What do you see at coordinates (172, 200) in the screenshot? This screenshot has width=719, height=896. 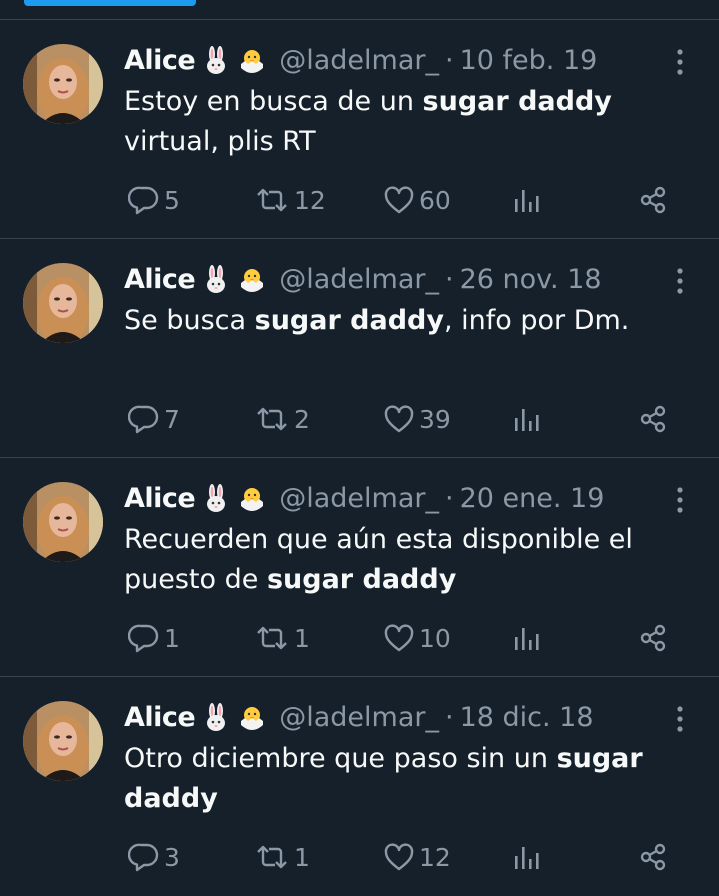 I see `reply-count: 5` at bounding box center [172, 200].